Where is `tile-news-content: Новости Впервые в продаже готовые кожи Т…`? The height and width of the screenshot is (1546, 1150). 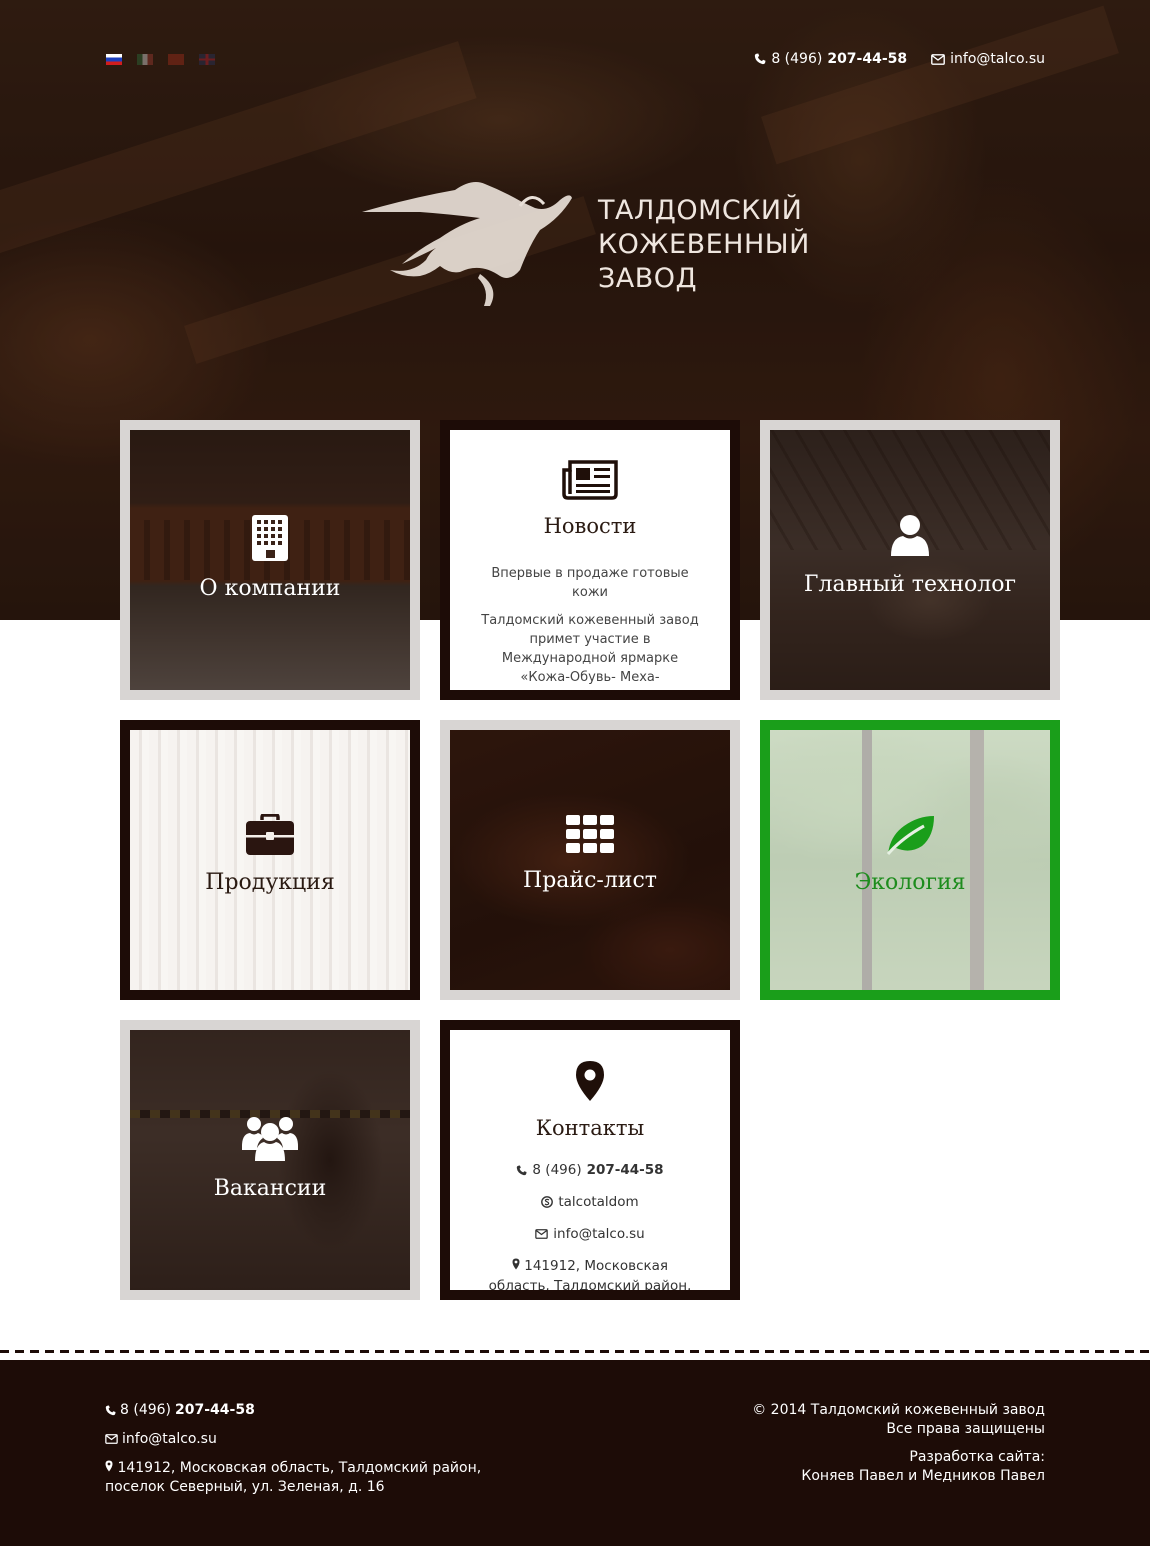
tile-news-content: Новости Впервые в продаже готовые кожи Т… is located at coordinates (590, 575).